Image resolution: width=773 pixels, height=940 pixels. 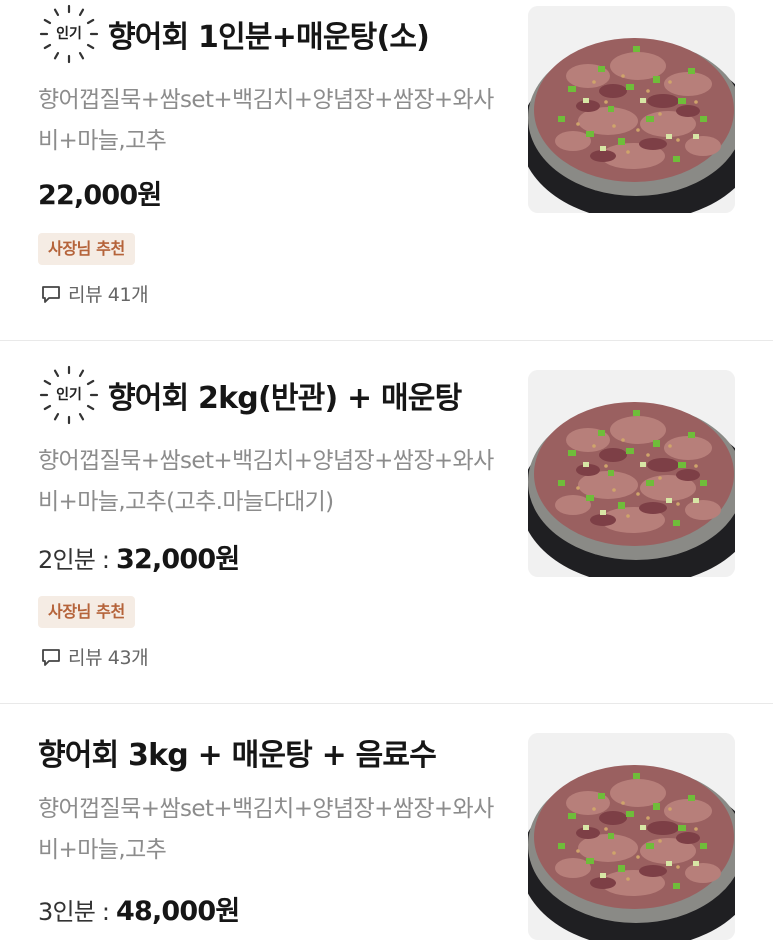 I want to click on review-count-text: 리뷰 43개, so click(x=108, y=658).